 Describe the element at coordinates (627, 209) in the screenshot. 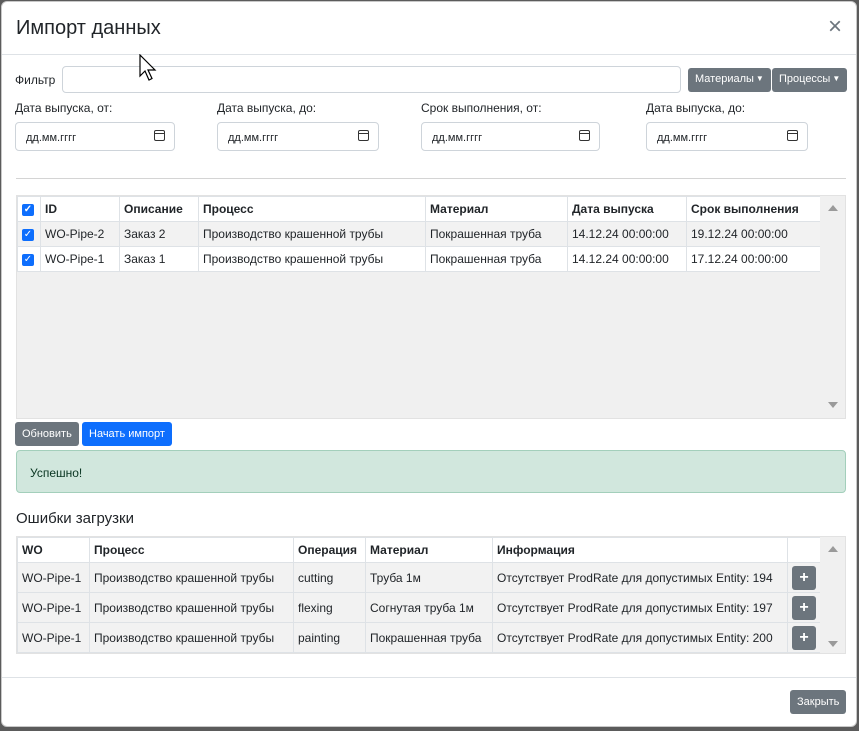

I see `column-header: Дата выпуска` at that location.